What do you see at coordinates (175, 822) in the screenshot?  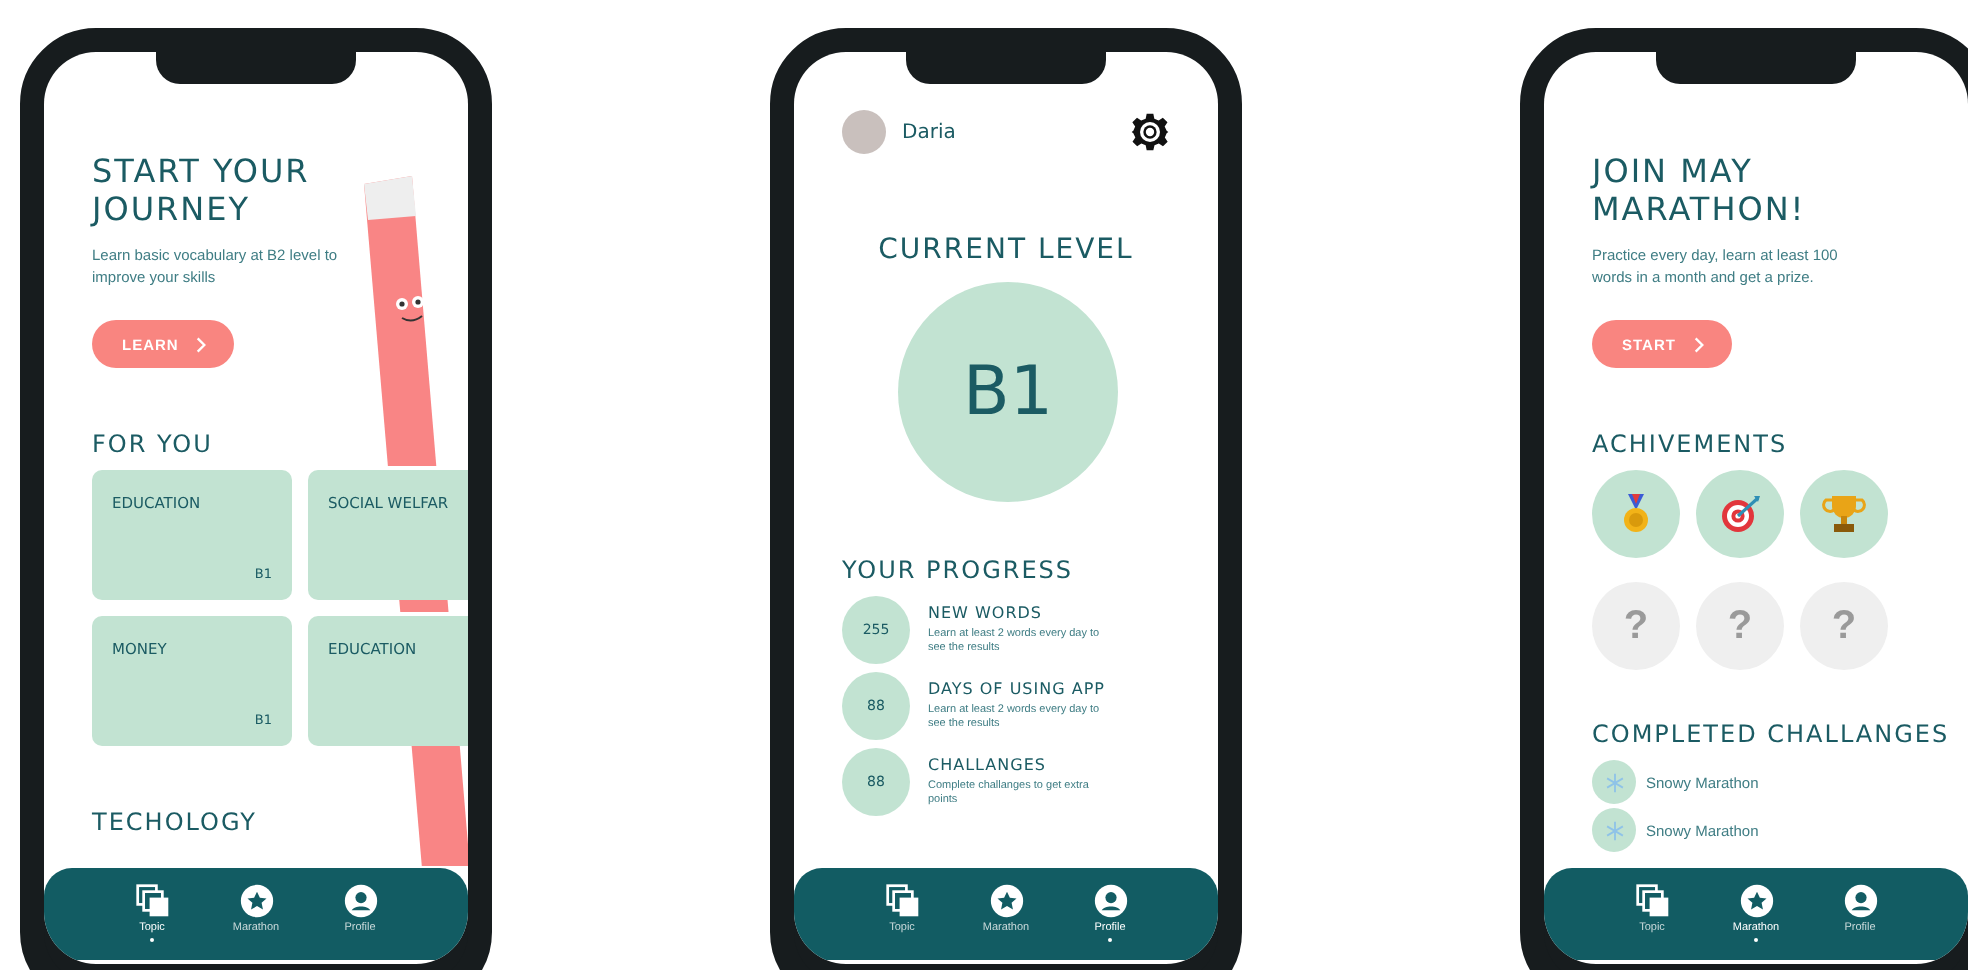 I see `section-heading: TECHOLOGY` at bounding box center [175, 822].